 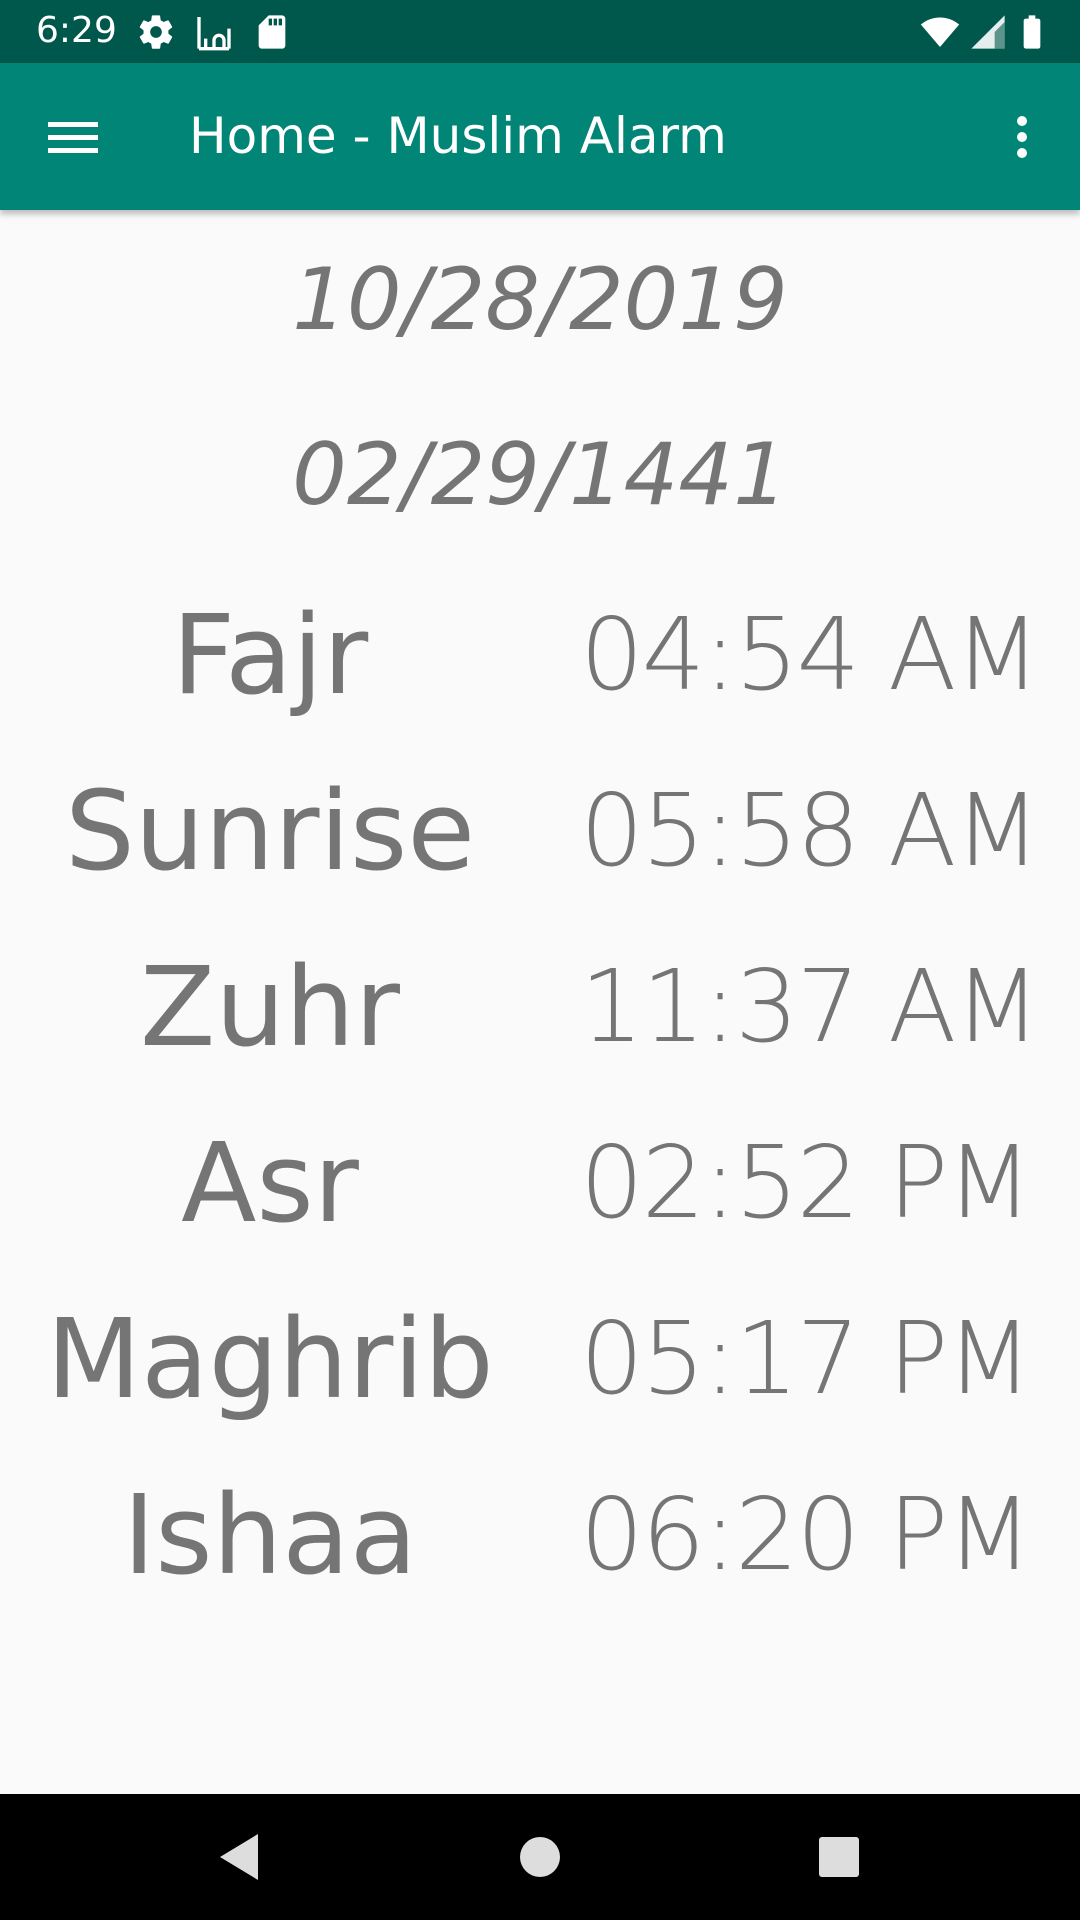 I want to click on gregorian-date: 10/28/2019, so click(x=540, y=300).